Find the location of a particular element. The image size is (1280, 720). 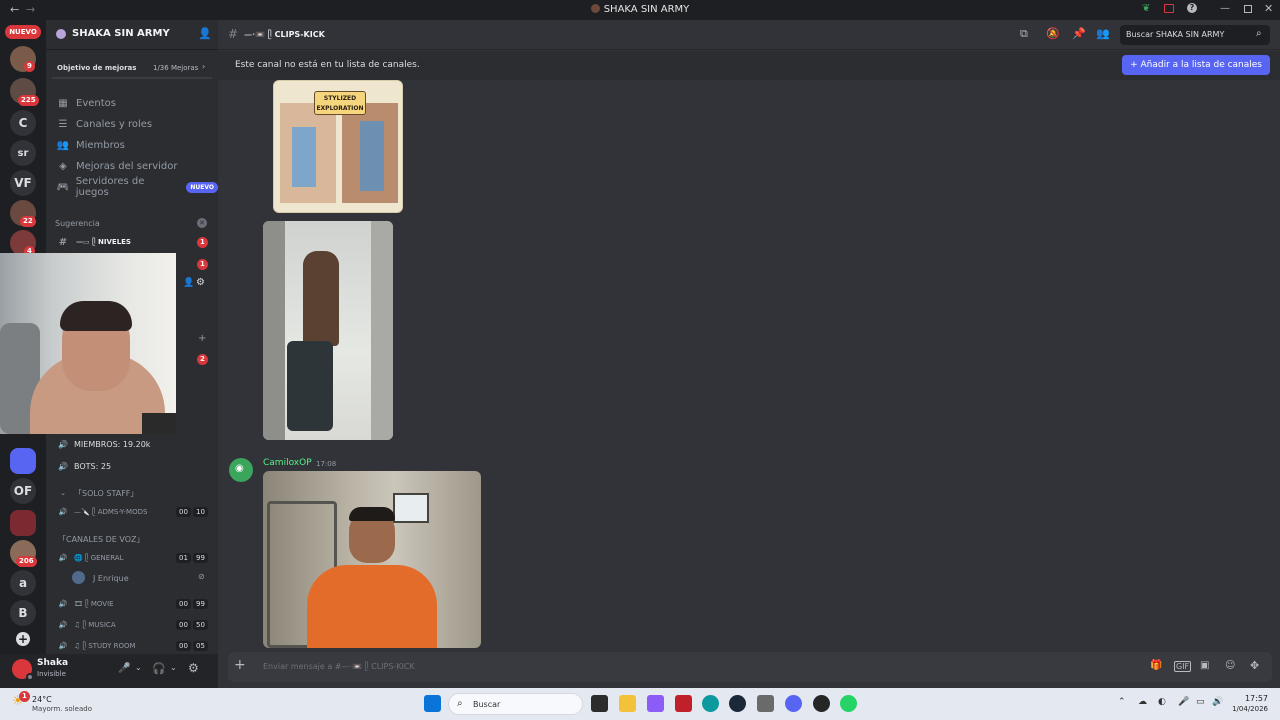

dismiss-icon: ✕ is located at coordinates (202, 223).